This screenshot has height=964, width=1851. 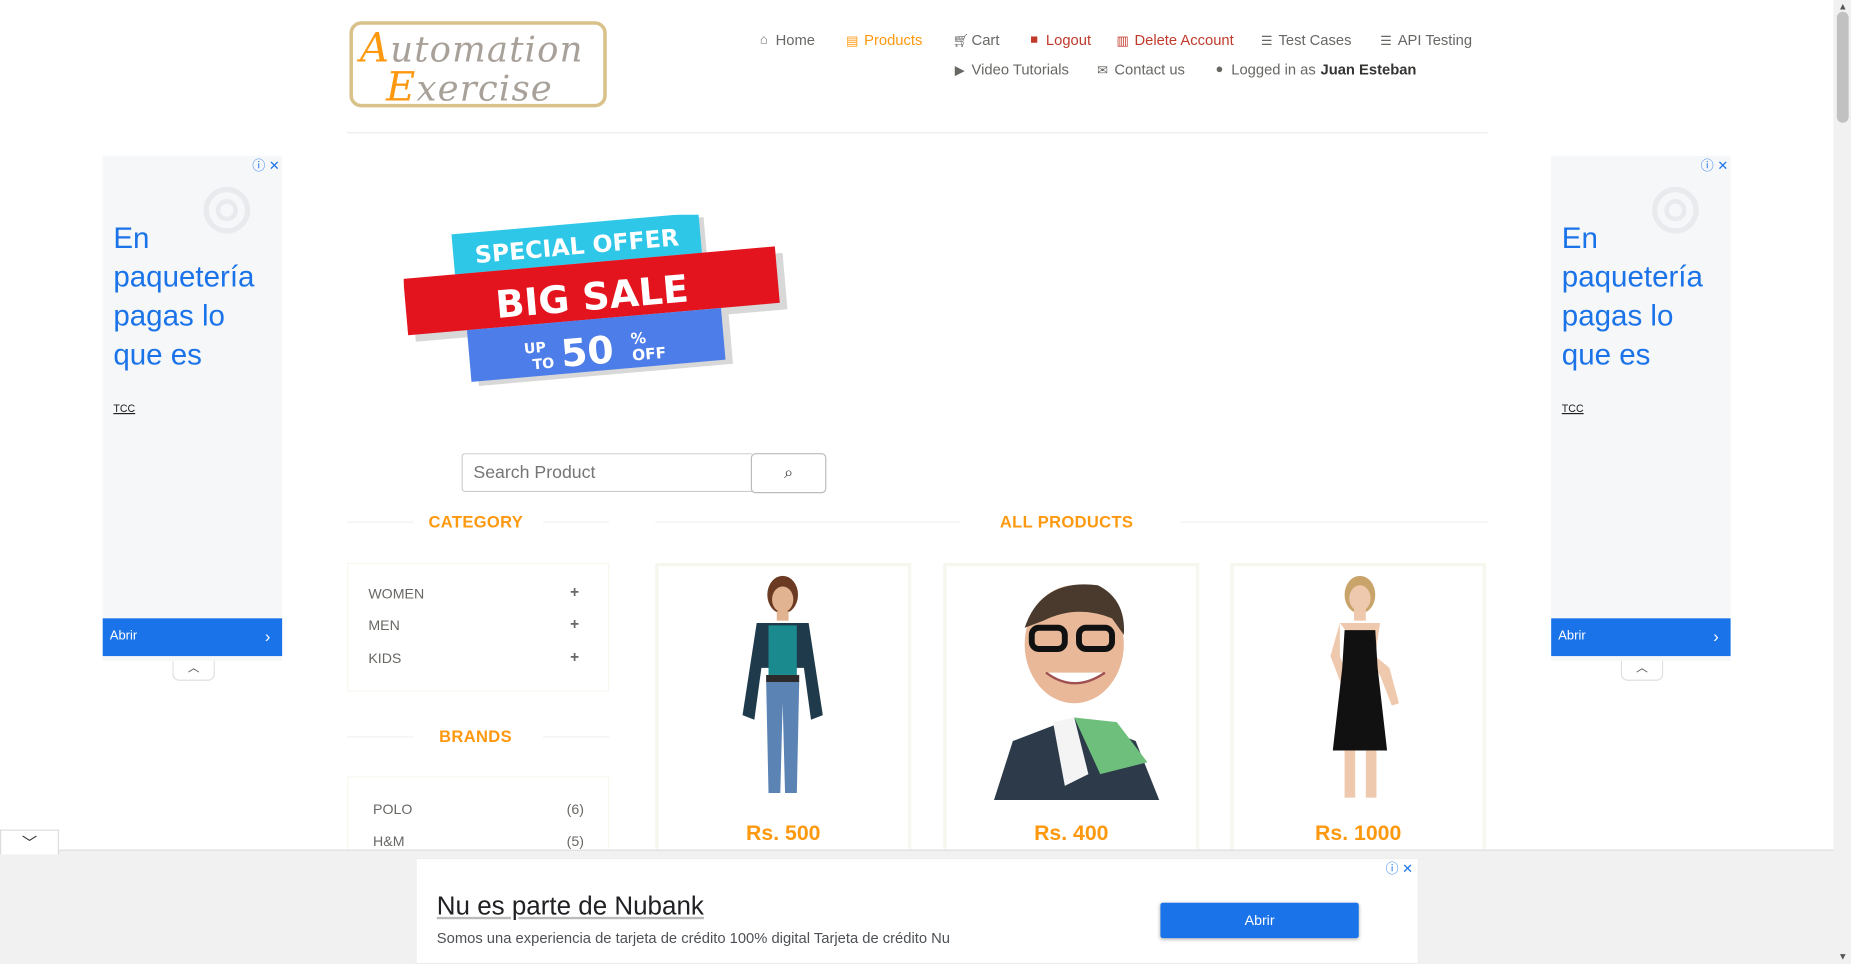 What do you see at coordinates (380, 737) in the screenshot?
I see `brands-line-left` at bounding box center [380, 737].